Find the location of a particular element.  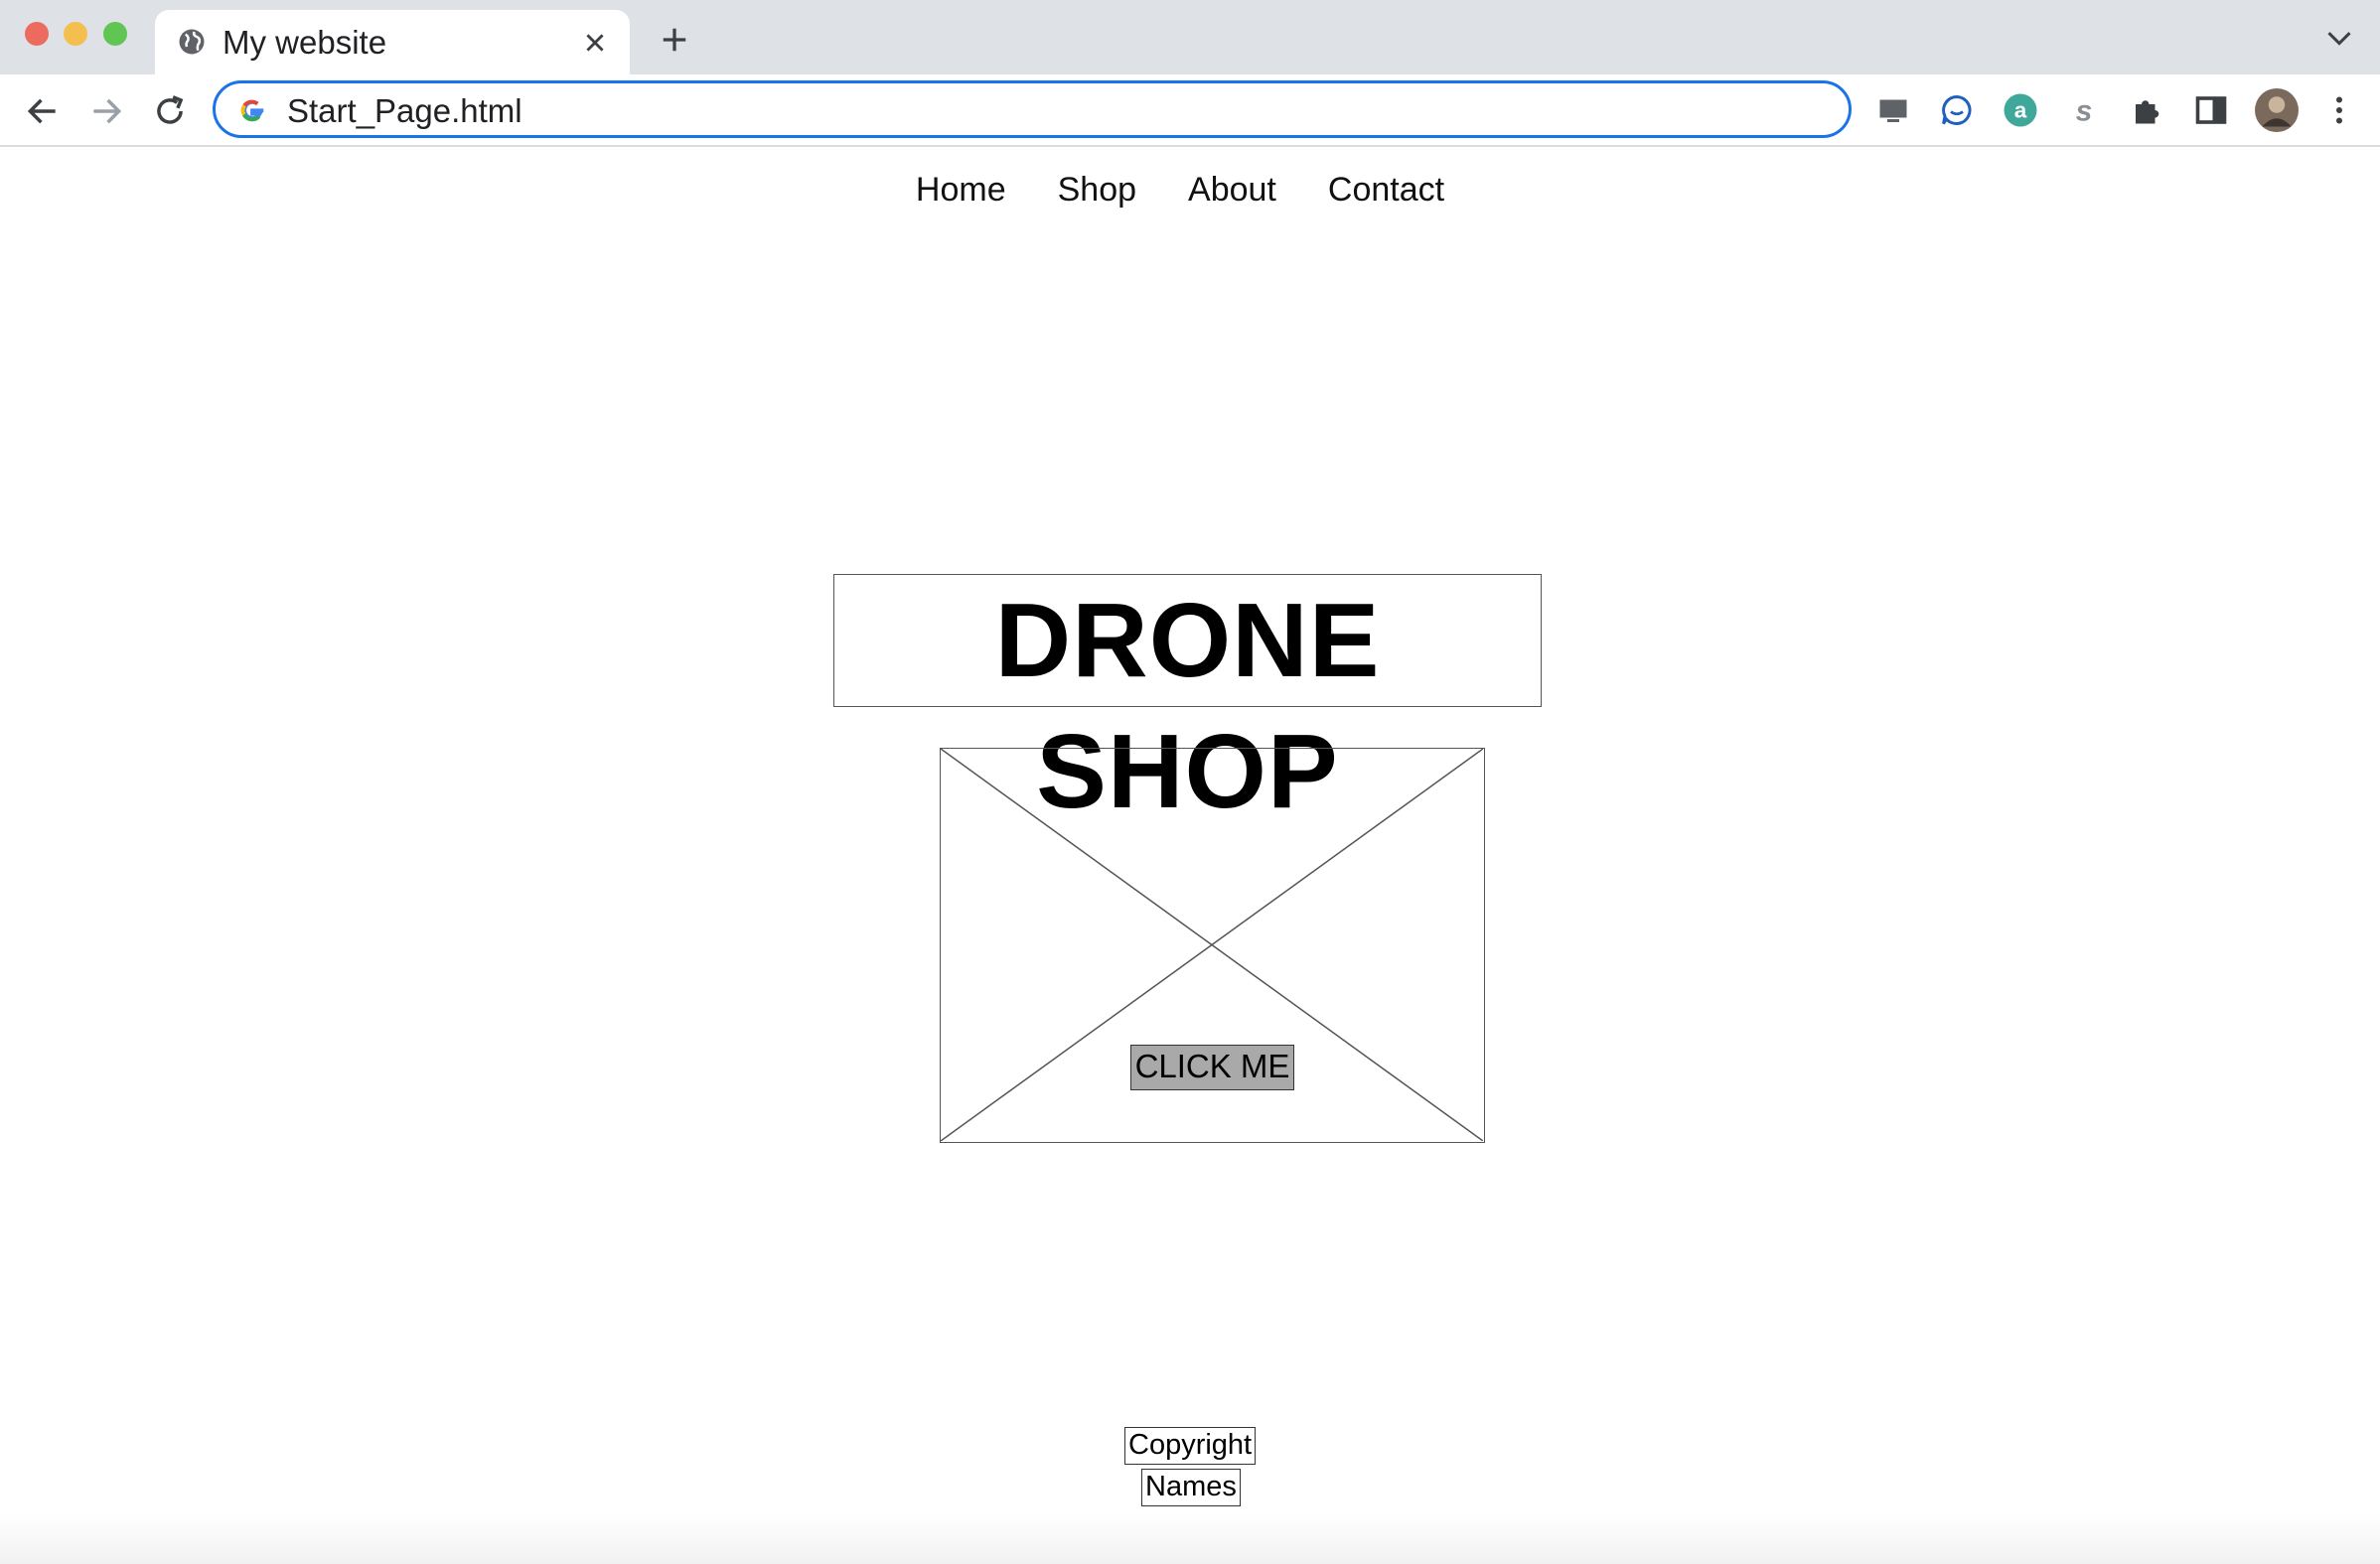

amazon-assistant-icon: a is located at coordinates (2020, 110).